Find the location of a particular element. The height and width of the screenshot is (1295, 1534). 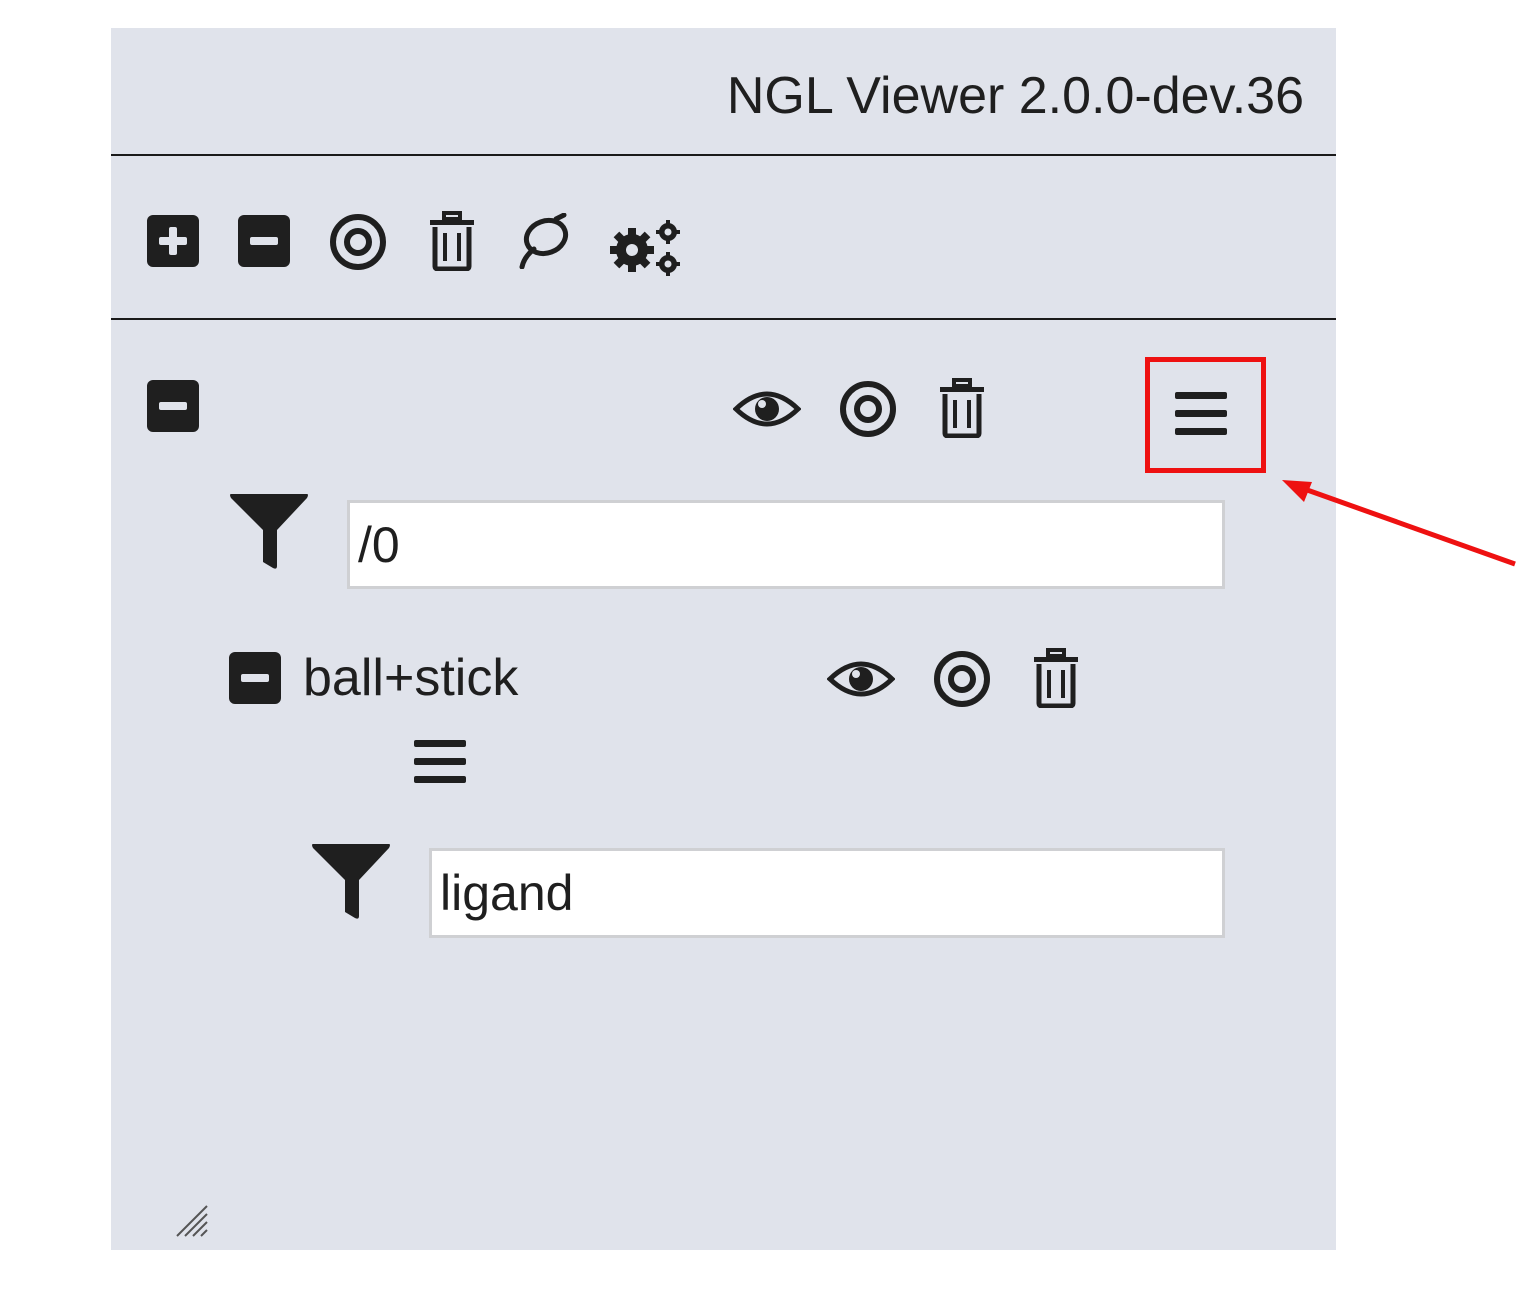

resize-handle-icon is located at coordinates (192, 1221).